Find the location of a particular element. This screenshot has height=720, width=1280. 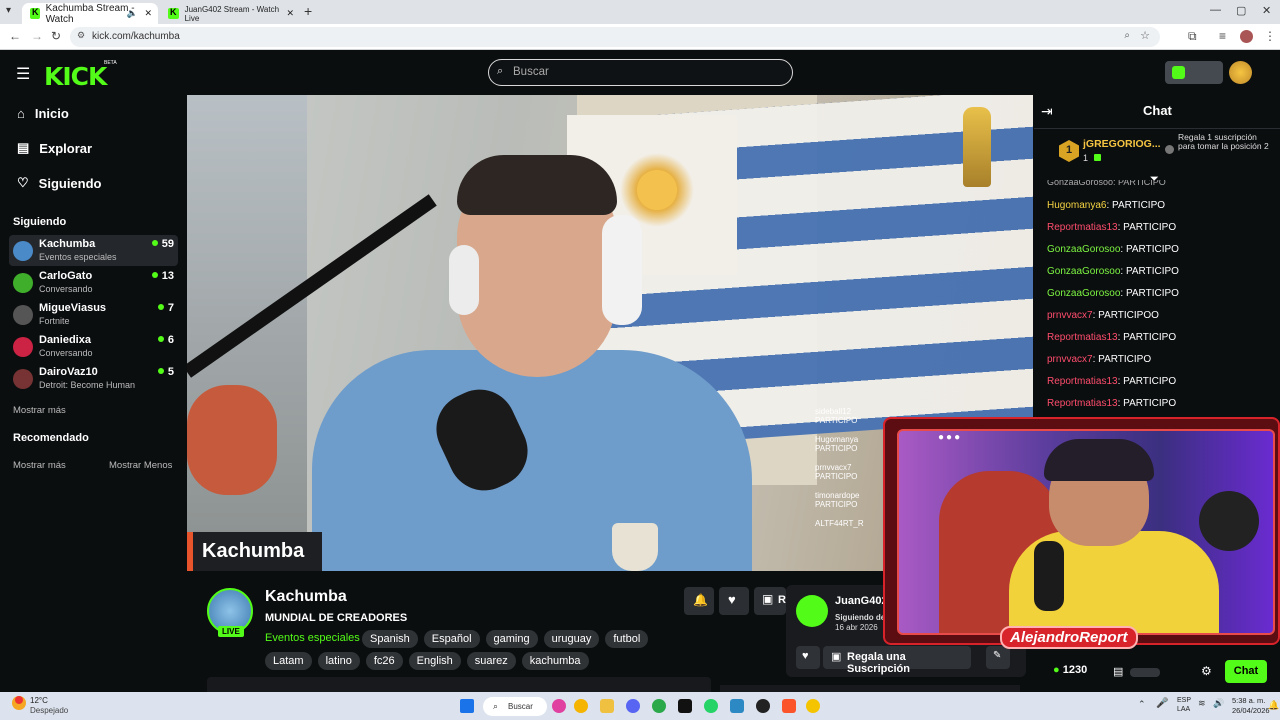

tag-pill: Spanish is located at coordinates (390, 639).